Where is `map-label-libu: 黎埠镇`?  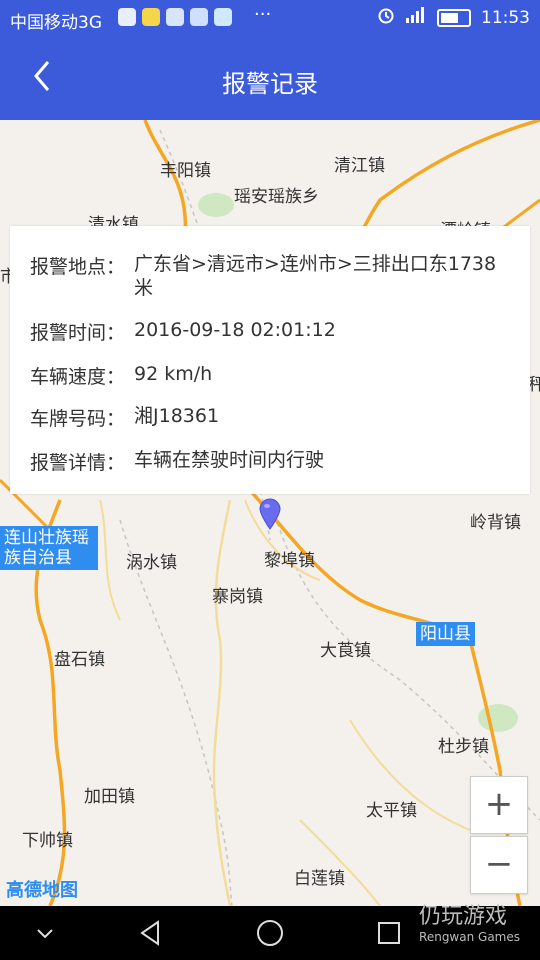
map-label-libu: 黎埠镇 is located at coordinates (289, 561).